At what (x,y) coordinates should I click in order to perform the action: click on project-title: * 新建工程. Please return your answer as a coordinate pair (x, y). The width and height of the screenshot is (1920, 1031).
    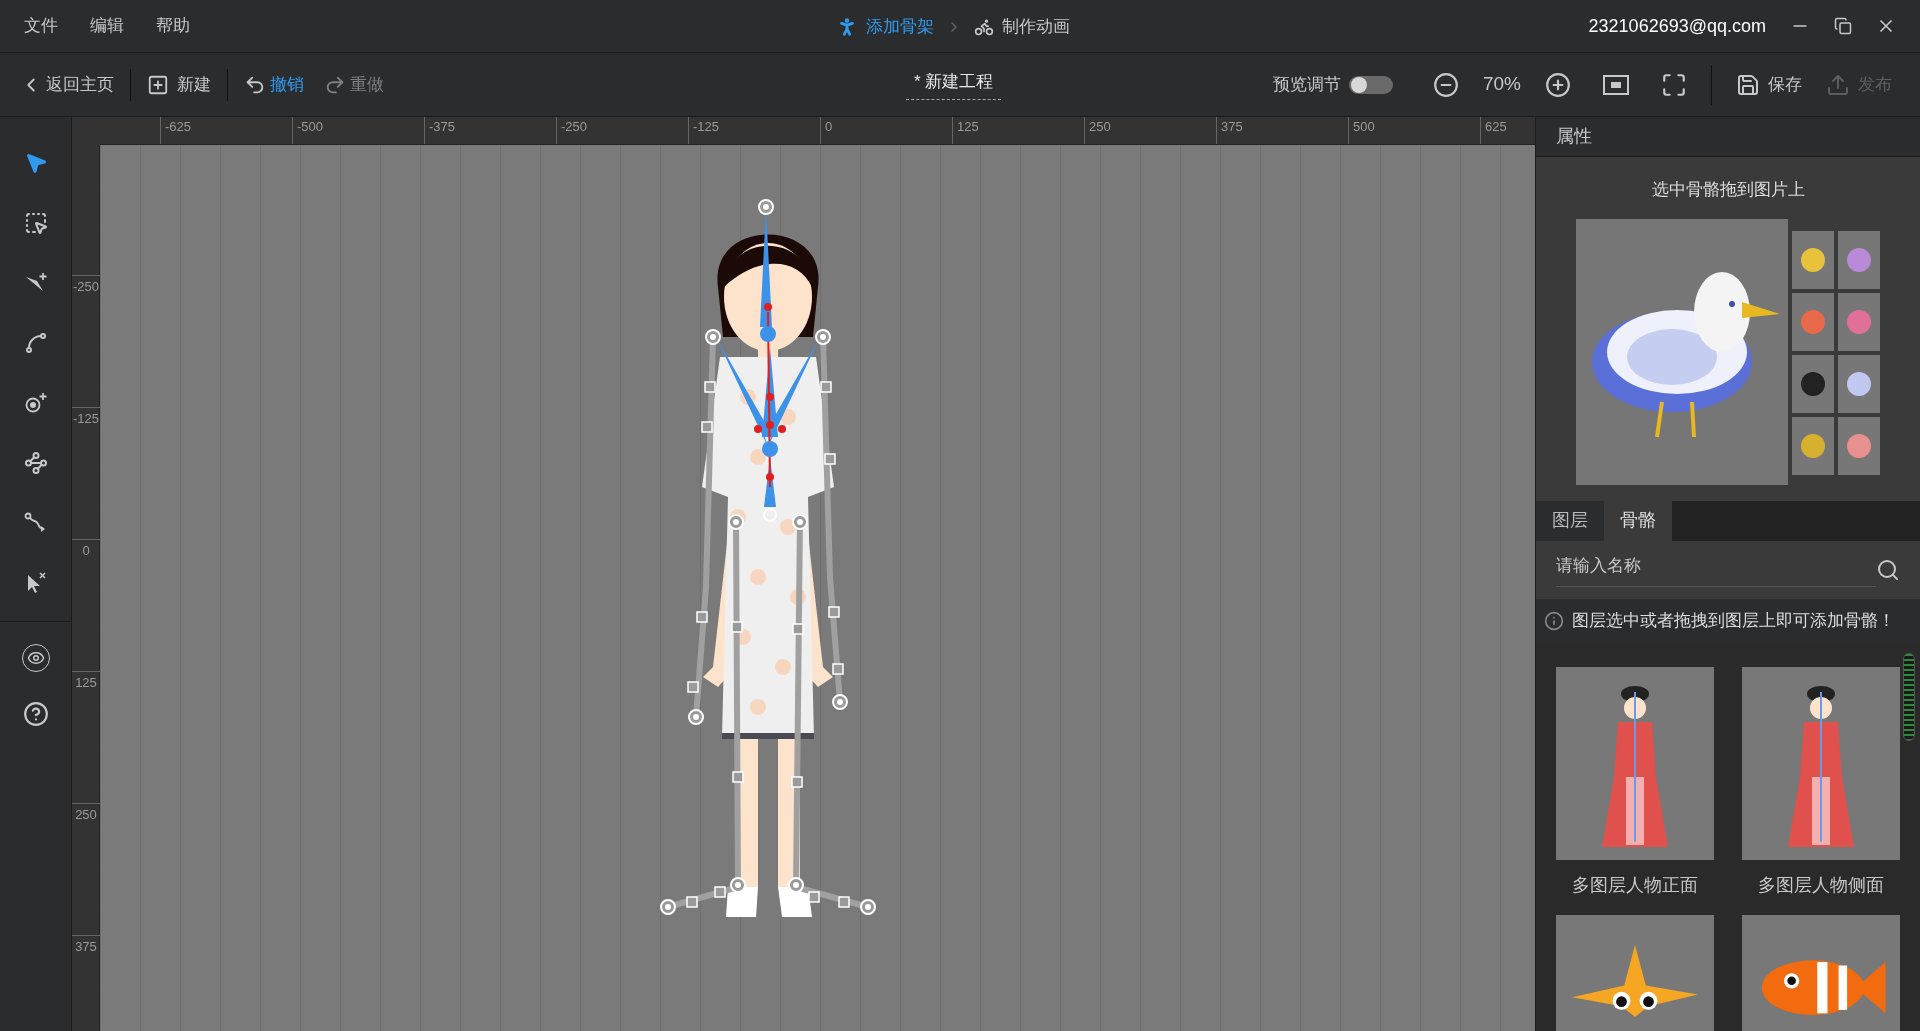
    Looking at the image, I should click on (954, 84).